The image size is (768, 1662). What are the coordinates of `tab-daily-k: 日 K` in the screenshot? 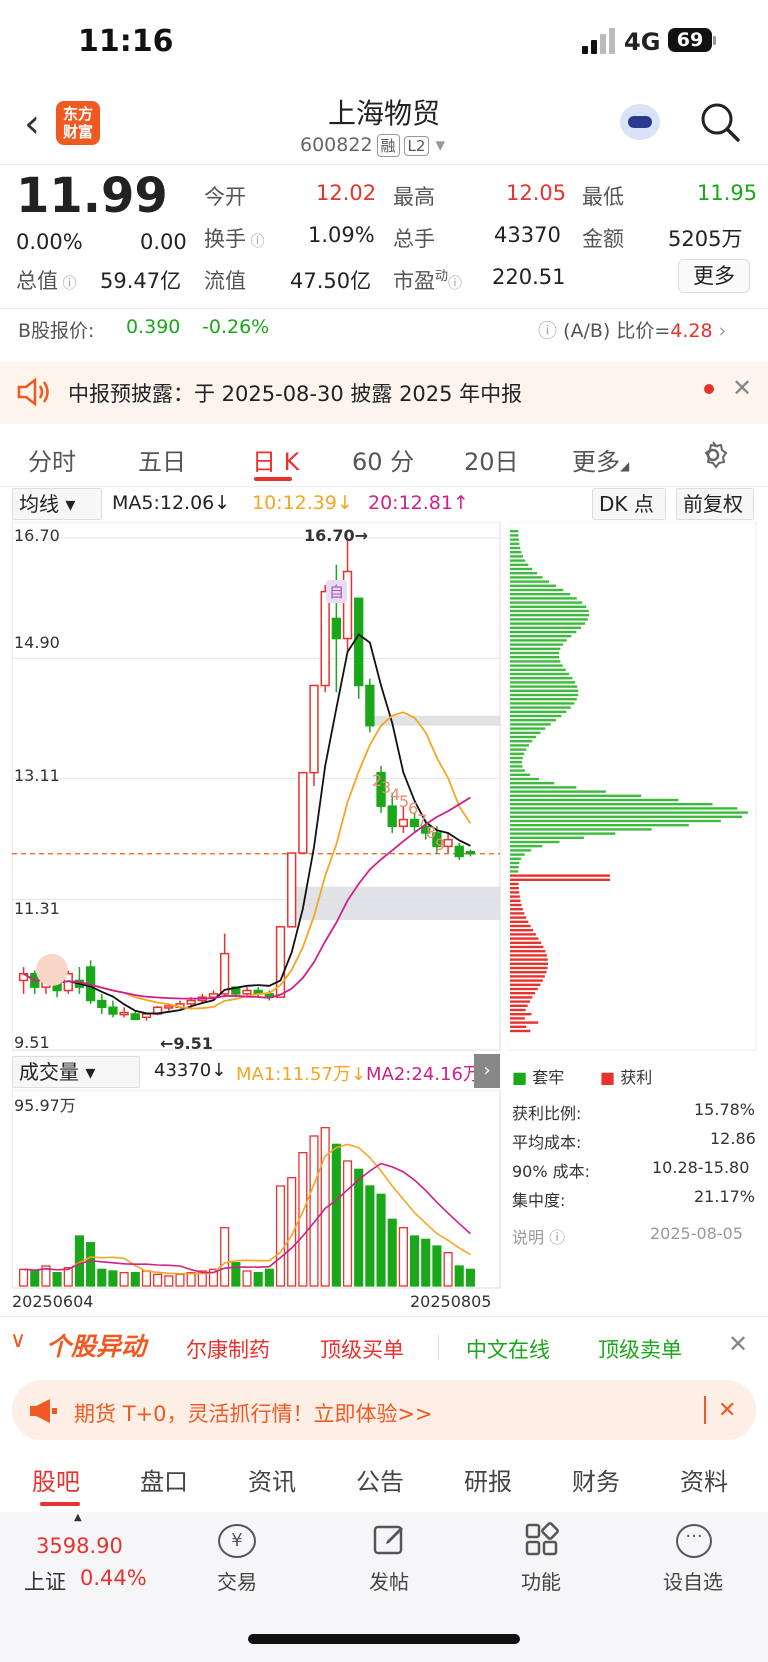 It's located at (275, 459).